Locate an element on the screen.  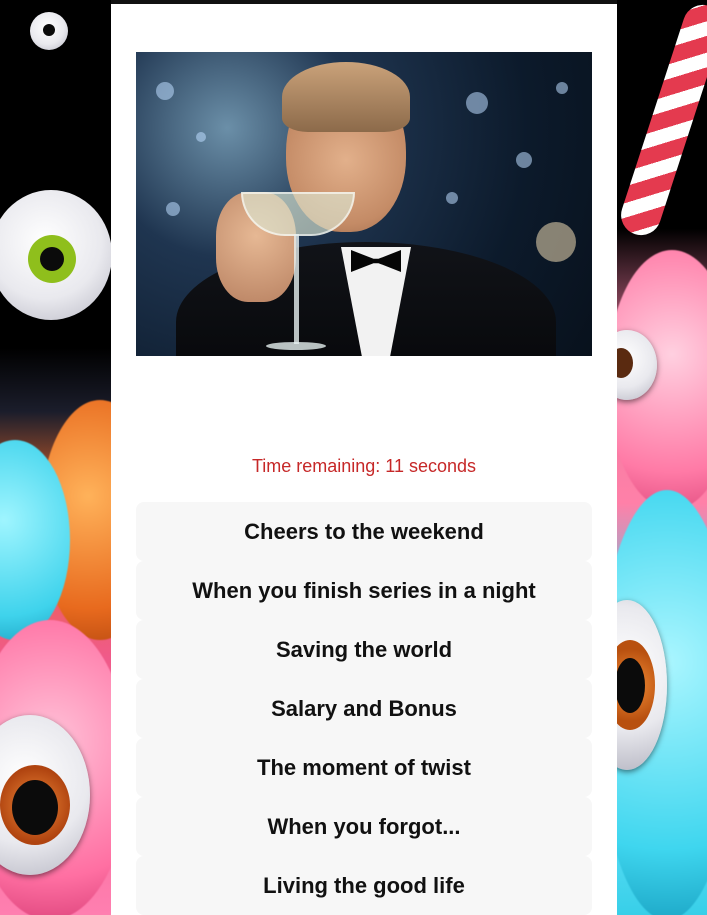
answer-option-button: Cheers to the weekend is located at coordinates (364, 531).